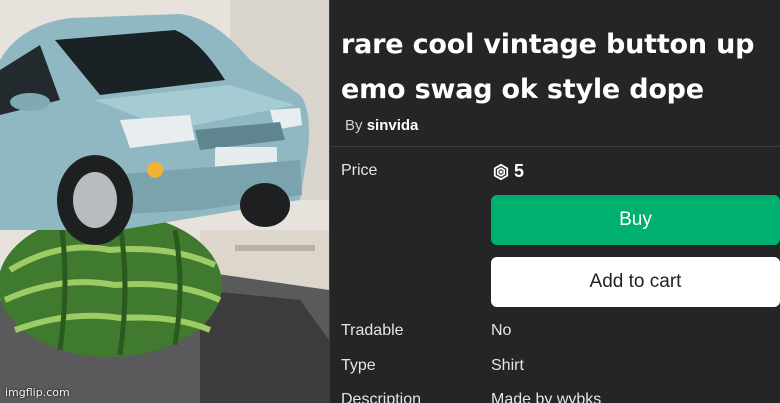 This screenshot has height=403, width=780. I want to click on description-label: Description, so click(381, 397).